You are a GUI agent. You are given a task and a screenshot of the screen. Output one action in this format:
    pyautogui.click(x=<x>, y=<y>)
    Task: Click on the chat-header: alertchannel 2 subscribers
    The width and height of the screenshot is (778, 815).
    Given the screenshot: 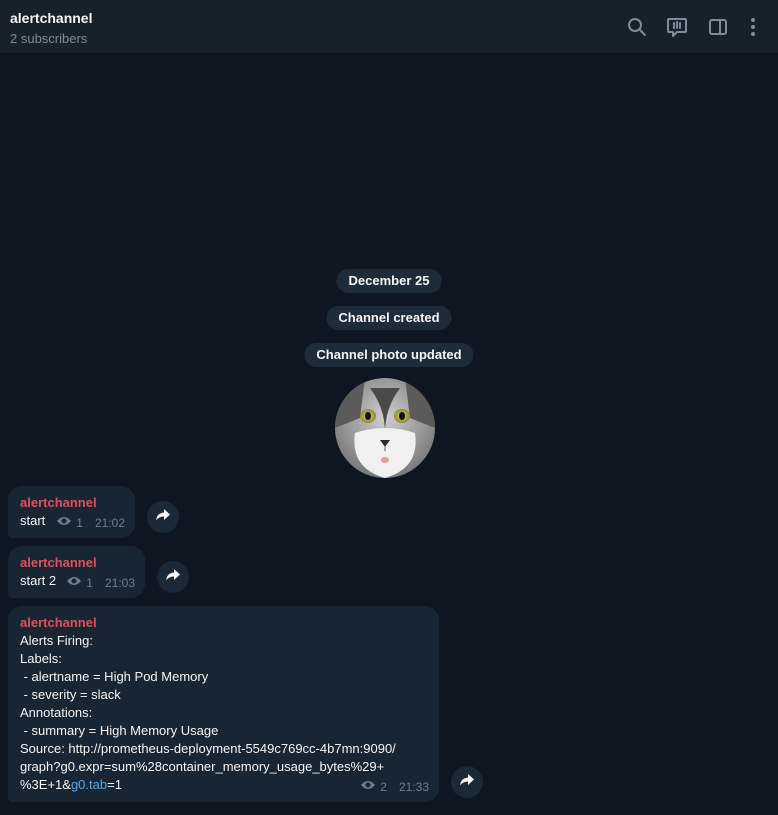 What is the action you would take?
    pyautogui.click(x=389, y=27)
    